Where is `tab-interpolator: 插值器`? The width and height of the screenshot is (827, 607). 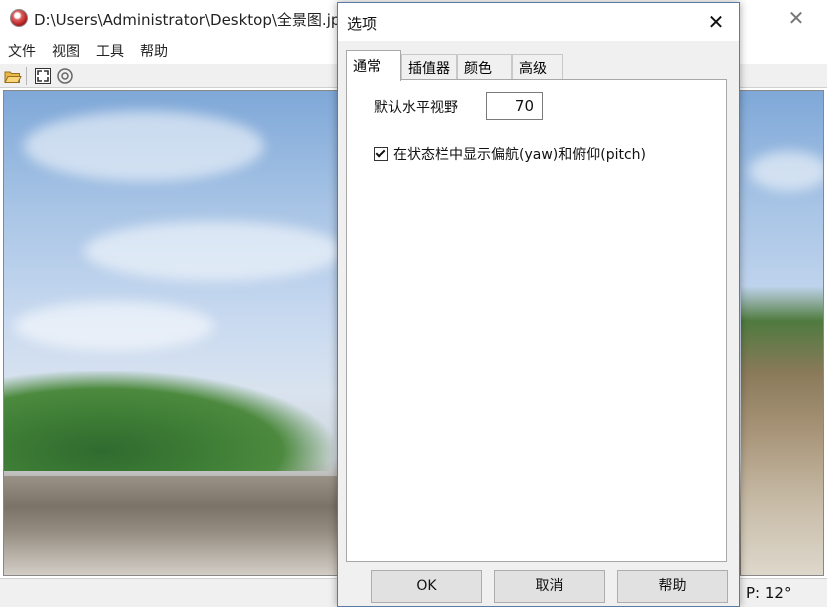 tab-interpolator: 插值器 is located at coordinates (429, 67).